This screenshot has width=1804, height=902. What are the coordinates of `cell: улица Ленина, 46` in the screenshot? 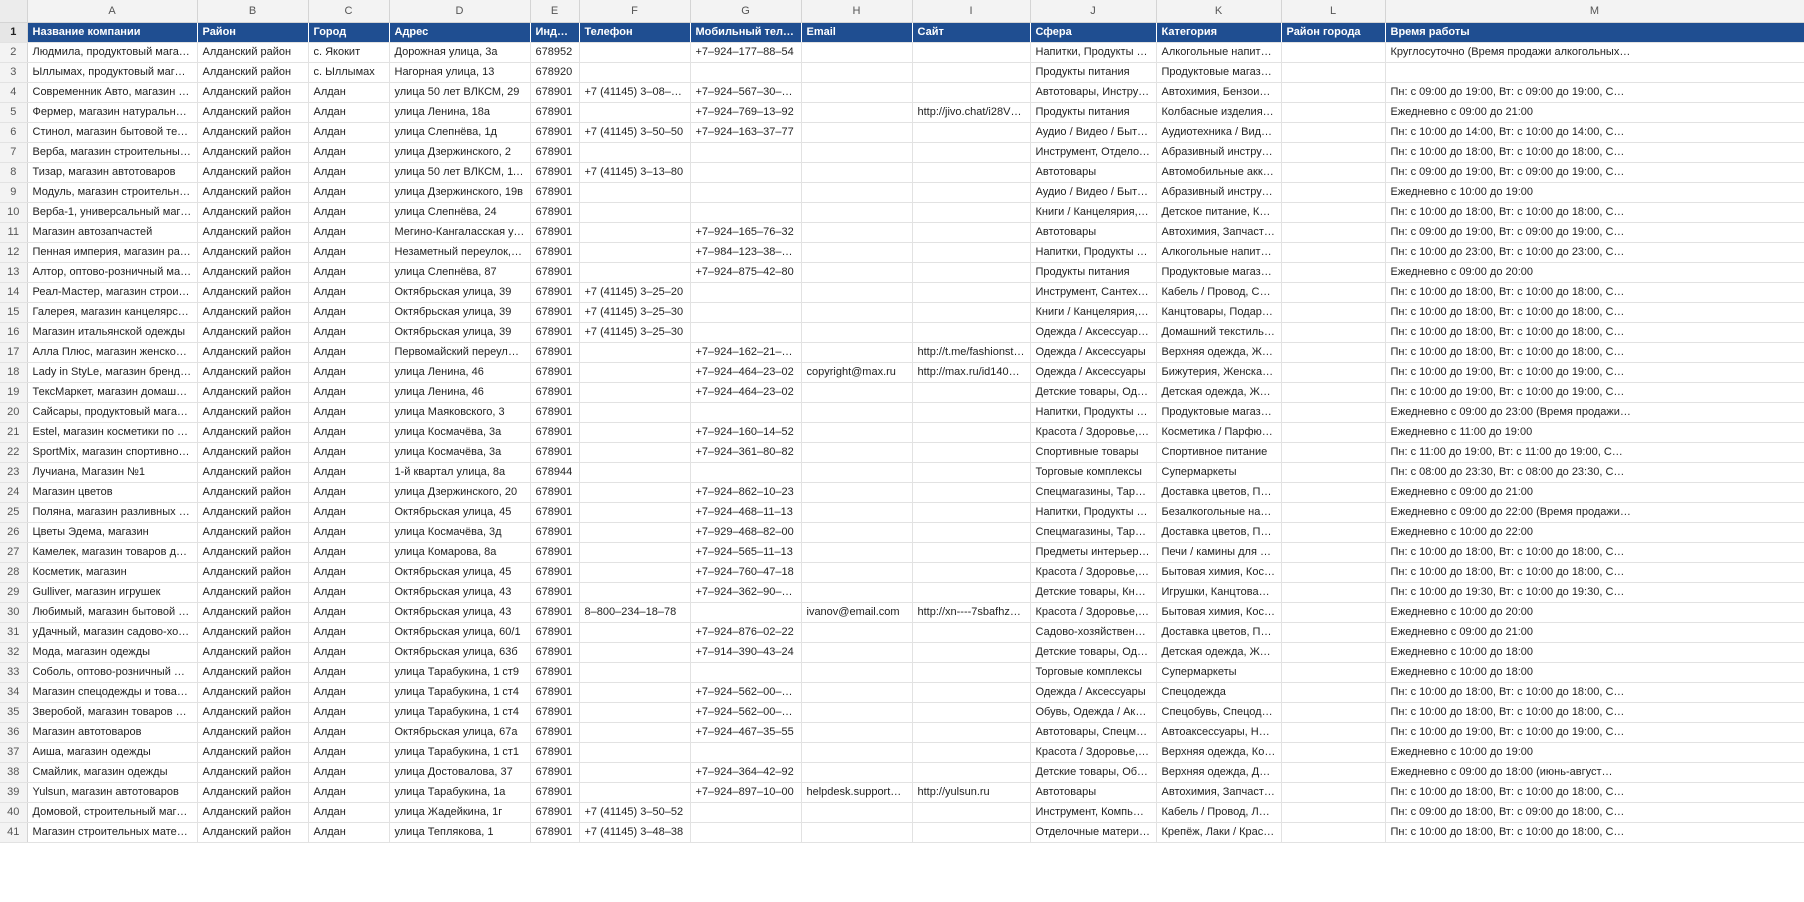 It's located at (460, 372).